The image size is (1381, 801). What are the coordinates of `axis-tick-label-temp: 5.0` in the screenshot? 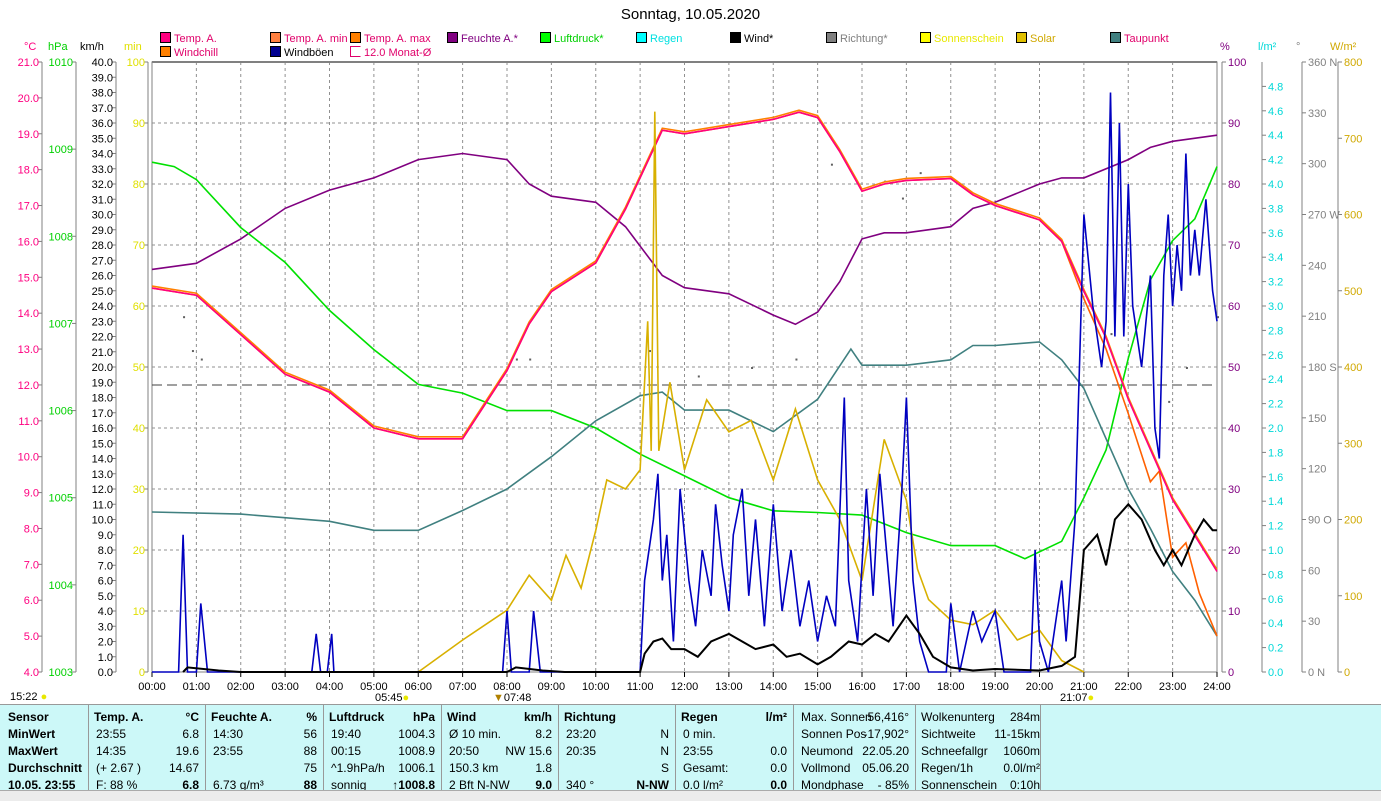 It's located at (31, 637).